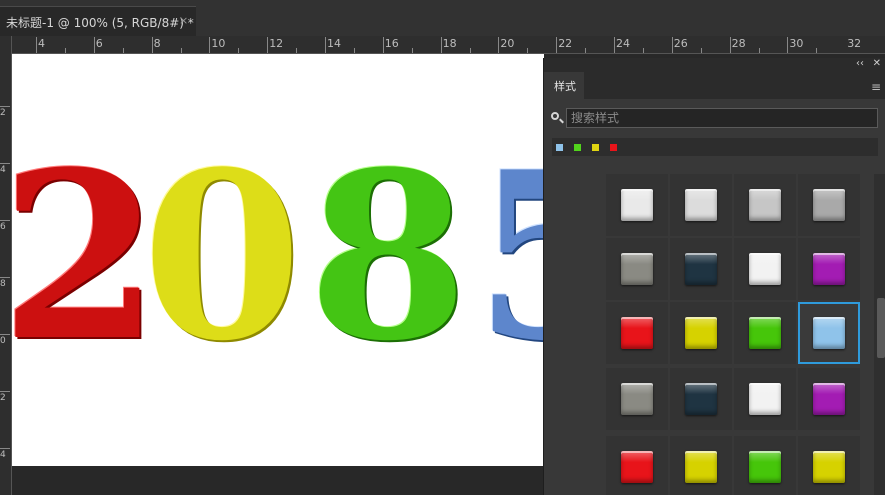 The height and width of the screenshot is (495, 885). What do you see at coordinates (680, 43) in the screenshot?
I see `ruler-label: 26` at bounding box center [680, 43].